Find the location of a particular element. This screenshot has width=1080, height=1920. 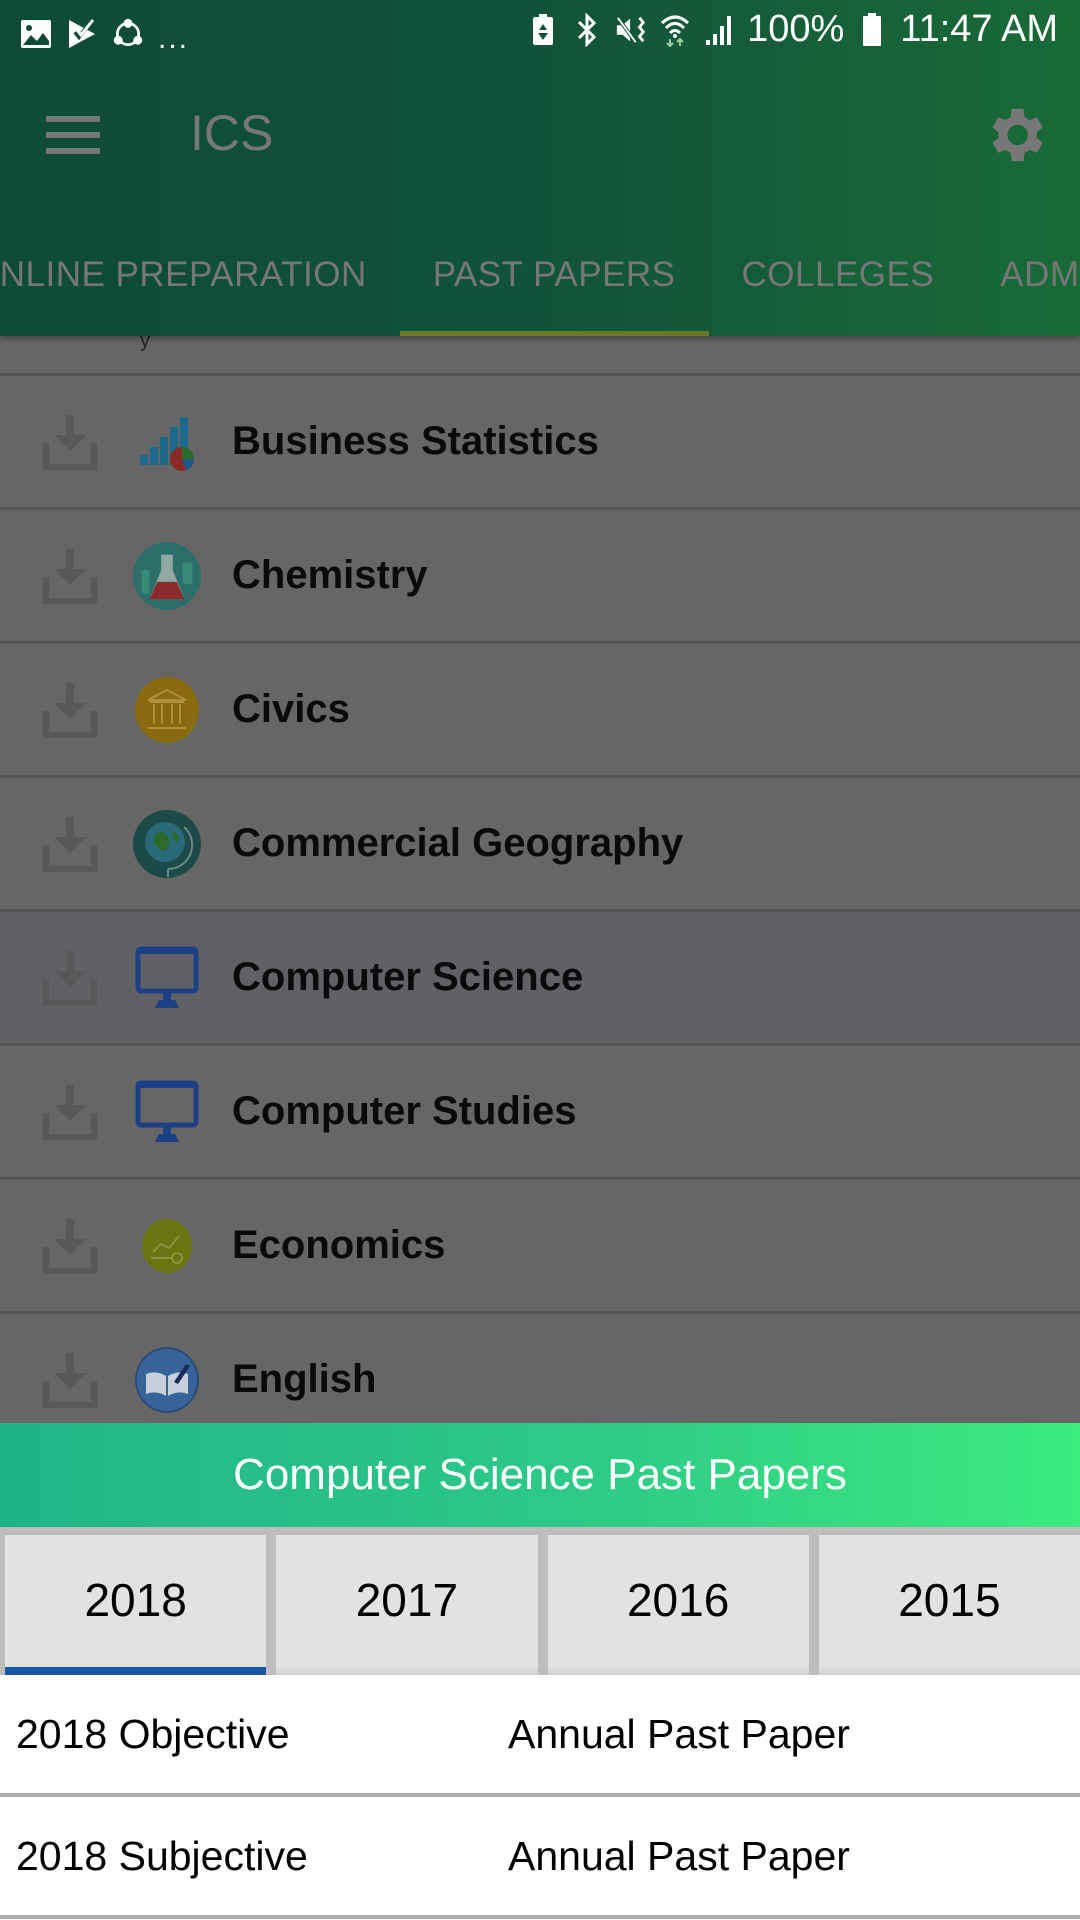

status-right-icons: 100% 11:47 AM is located at coordinates (792, 29).